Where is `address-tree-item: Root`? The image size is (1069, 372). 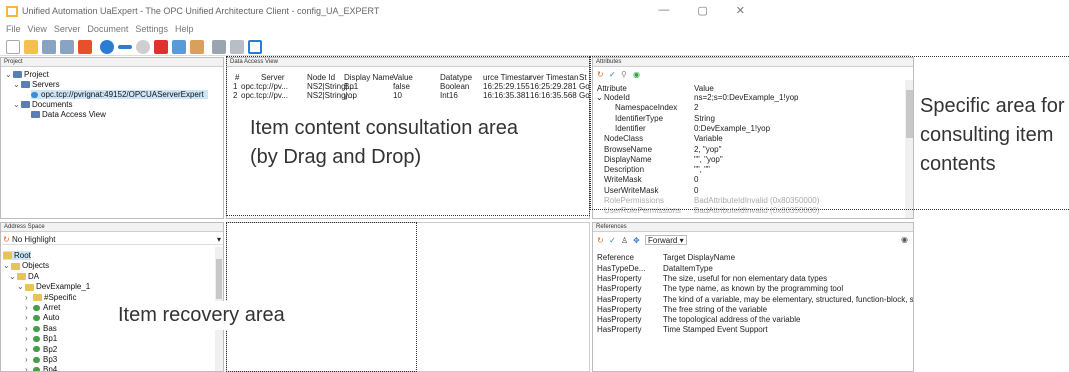
address-tree-item: Root is located at coordinates (17, 255).